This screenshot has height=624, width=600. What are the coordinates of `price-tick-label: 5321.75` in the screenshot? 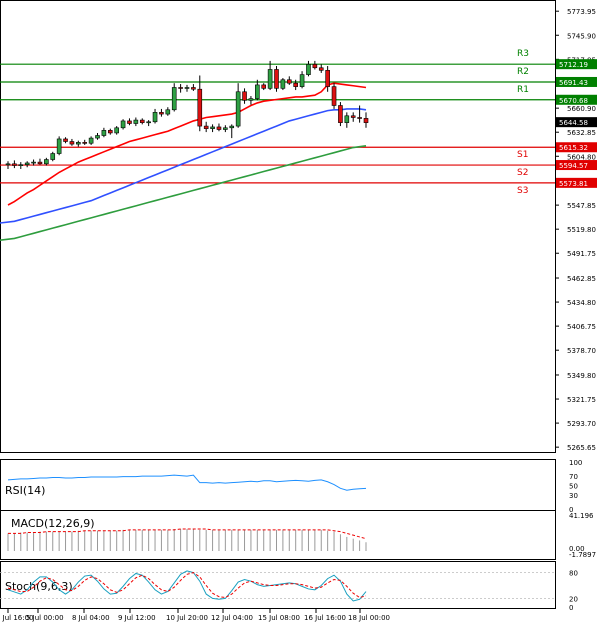 It's located at (581, 400).